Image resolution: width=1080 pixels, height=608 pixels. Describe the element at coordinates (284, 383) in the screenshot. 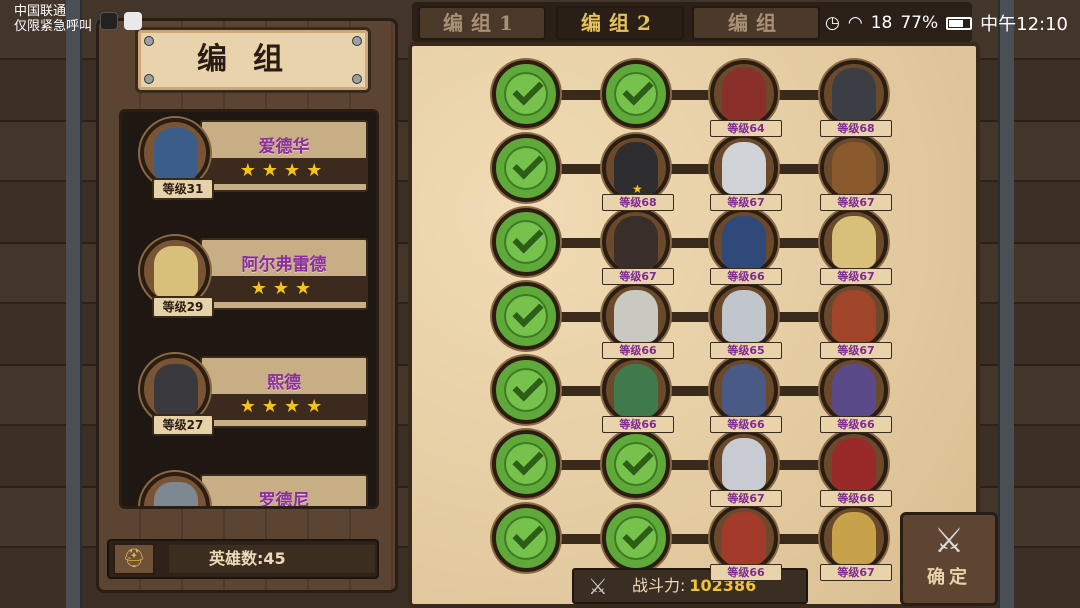

I see `hero-name: 熙德` at that location.